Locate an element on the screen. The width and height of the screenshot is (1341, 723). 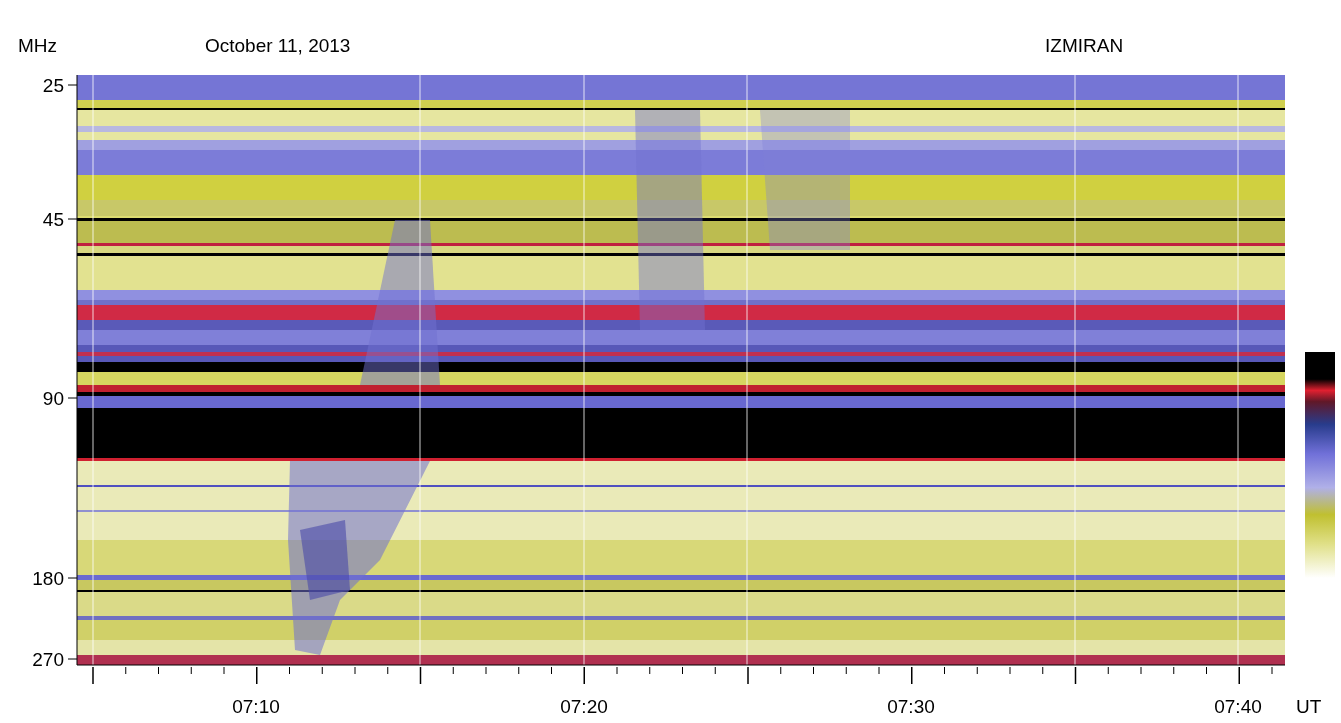
date-label: October 11, 2013 is located at coordinates (278, 45).